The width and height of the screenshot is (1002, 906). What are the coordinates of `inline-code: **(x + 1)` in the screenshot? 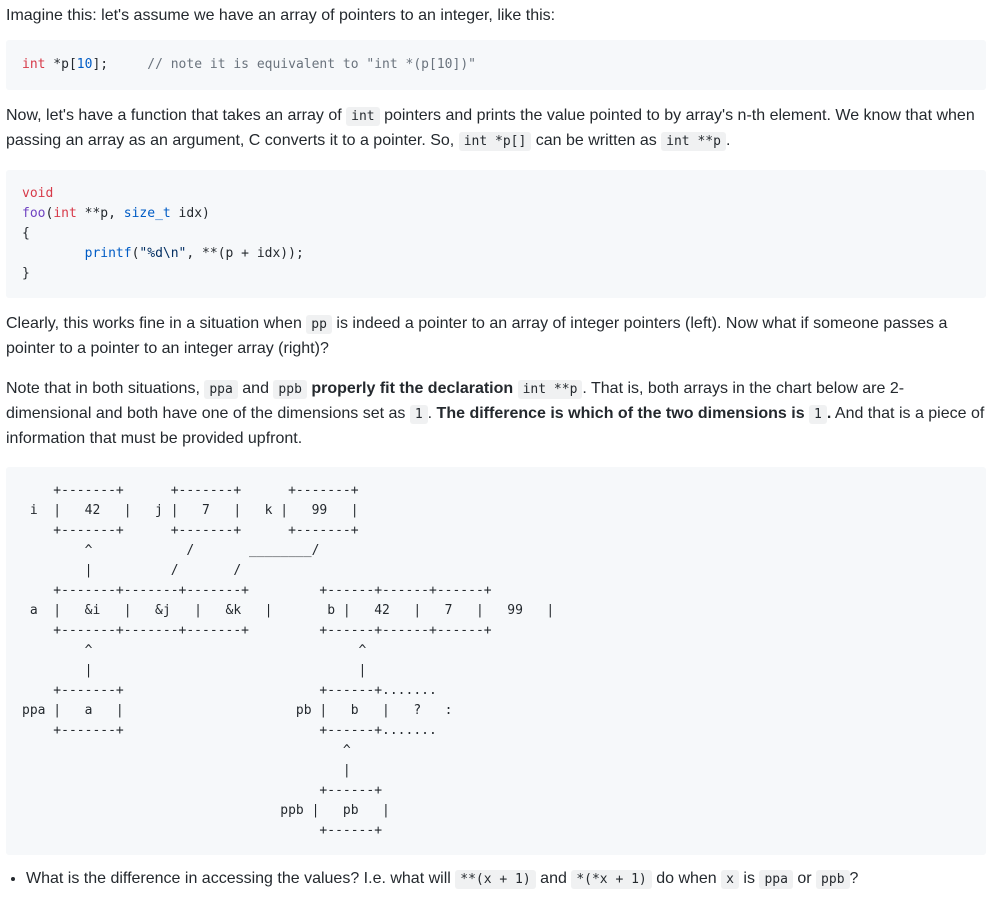 It's located at (495, 879).